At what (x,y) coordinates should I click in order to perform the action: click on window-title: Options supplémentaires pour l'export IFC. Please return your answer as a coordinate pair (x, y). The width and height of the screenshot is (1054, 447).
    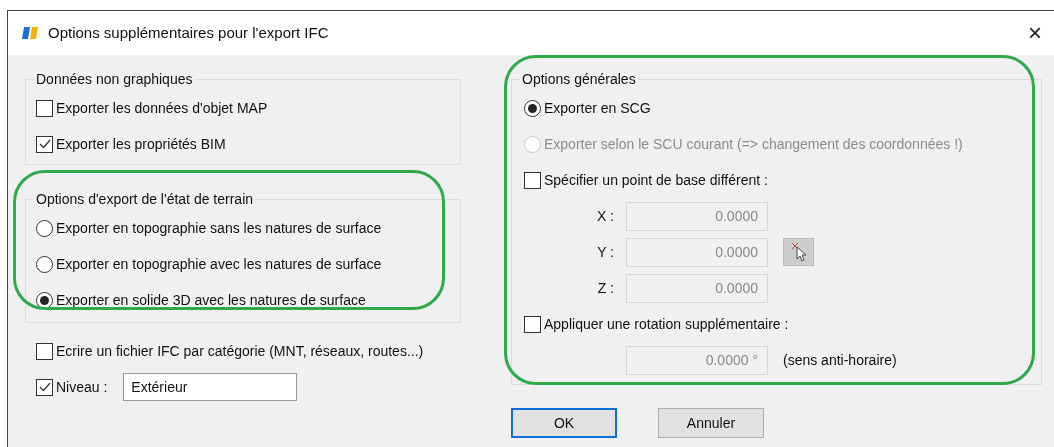
    Looking at the image, I should click on (188, 32).